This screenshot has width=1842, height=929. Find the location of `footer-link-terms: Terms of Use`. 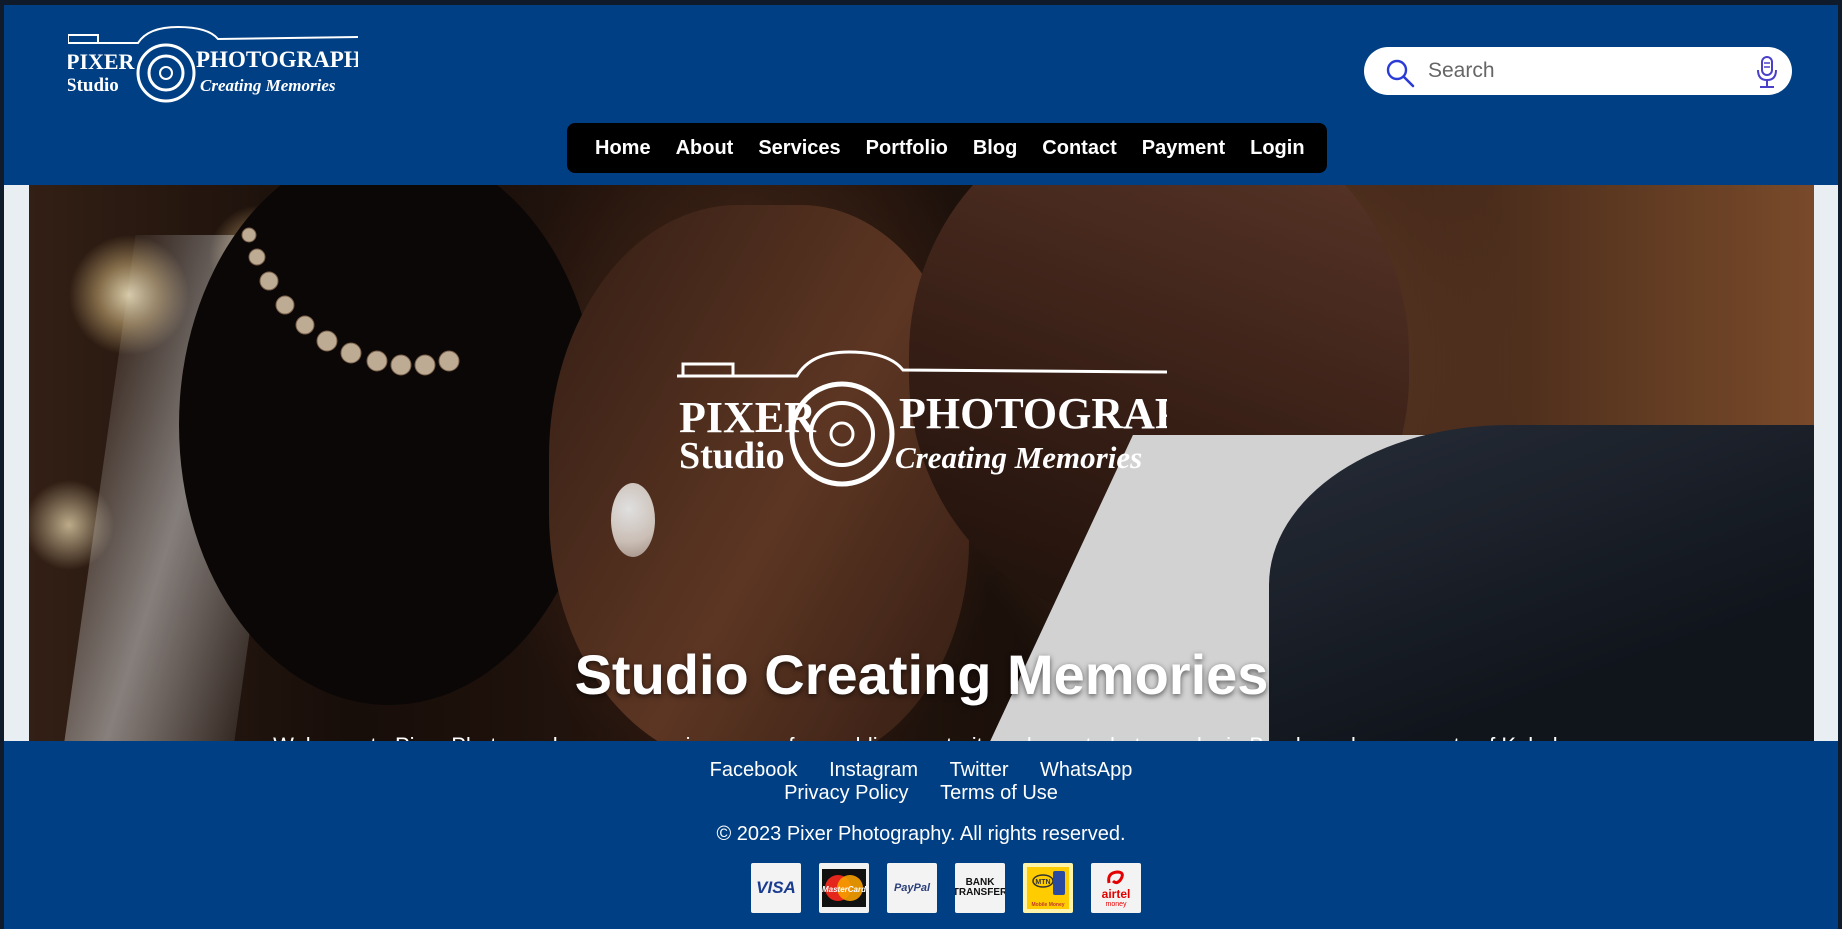

footer-link-terms: Terms of Use is located at coordinates (999, 793).